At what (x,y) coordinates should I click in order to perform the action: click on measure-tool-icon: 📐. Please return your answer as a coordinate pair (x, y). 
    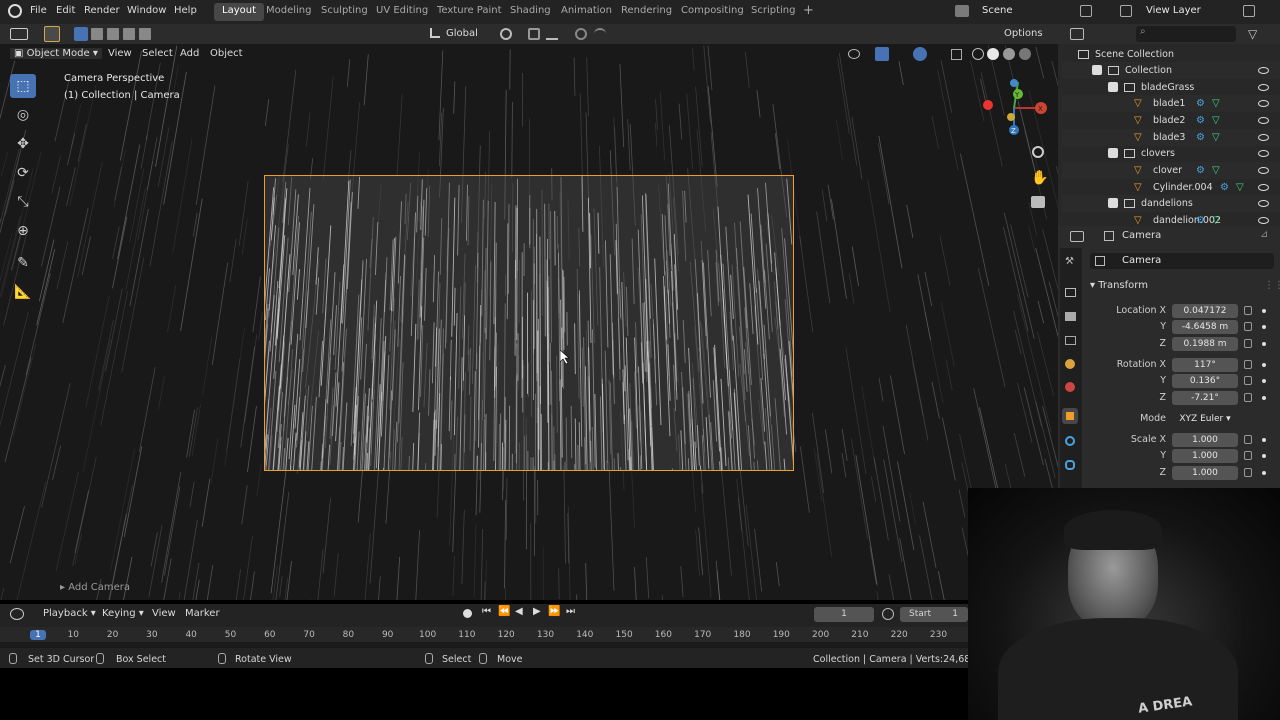
    Looking at the image, I should click on (23, 292).